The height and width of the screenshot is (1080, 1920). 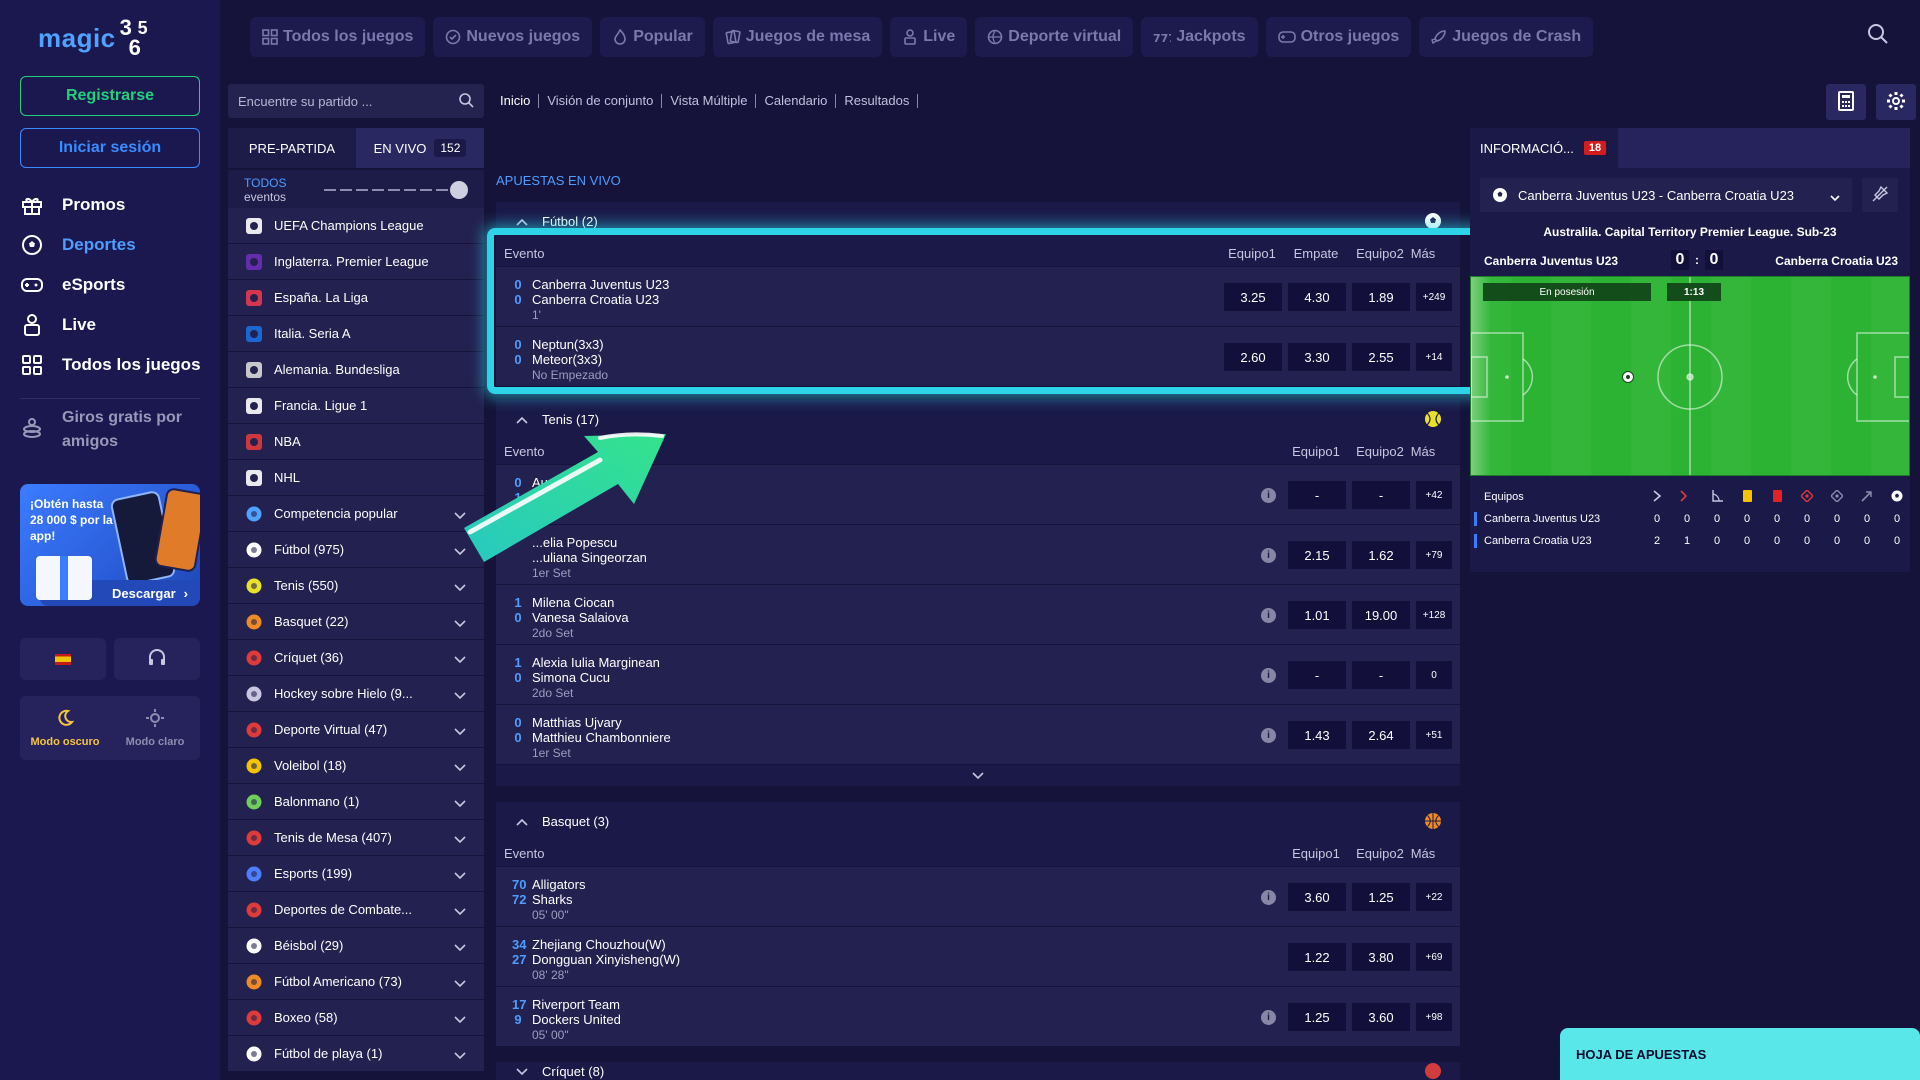 What do you see at coordinates (1054, 37) in the screenshot?
I see `topnav-item: Deporte virtual` at bounding box center [1054, 37].